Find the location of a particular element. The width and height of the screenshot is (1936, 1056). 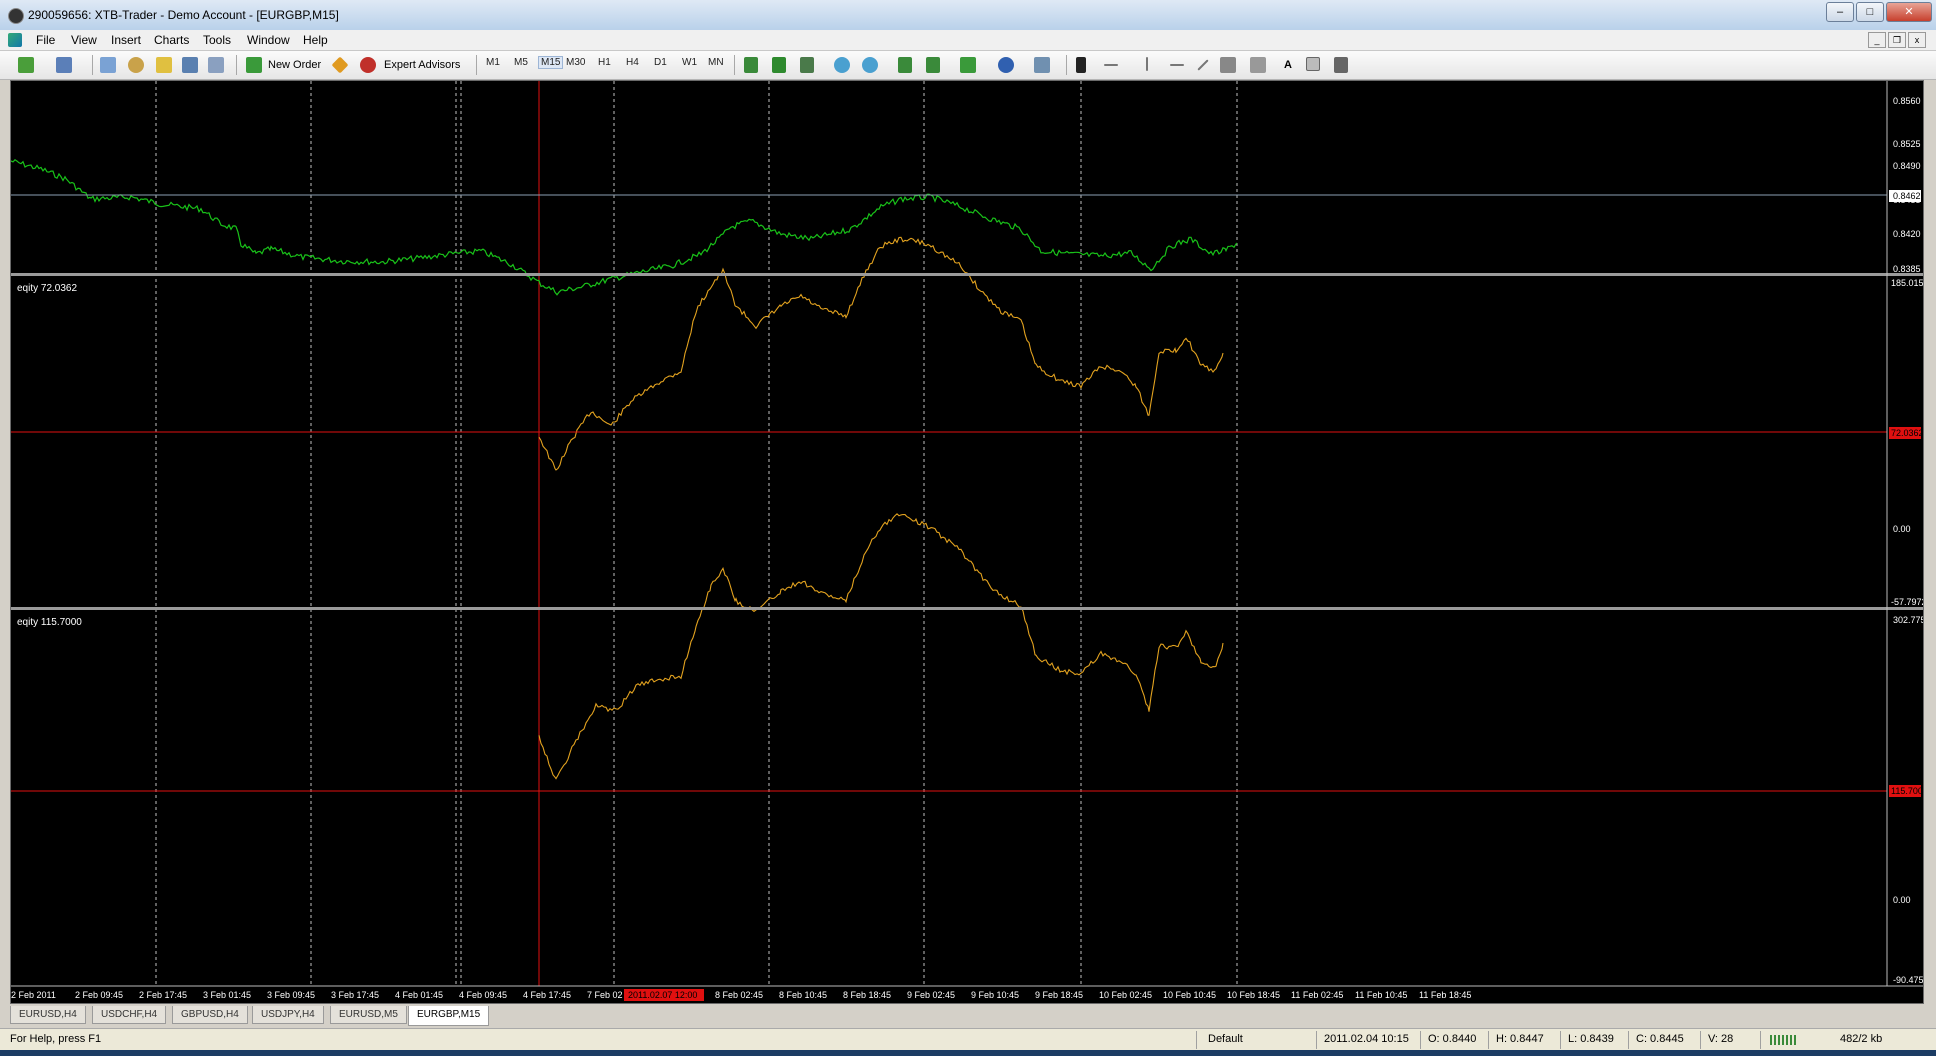

time-tick: 10 Feb 02:45 is located at coordinates (1125, 995).